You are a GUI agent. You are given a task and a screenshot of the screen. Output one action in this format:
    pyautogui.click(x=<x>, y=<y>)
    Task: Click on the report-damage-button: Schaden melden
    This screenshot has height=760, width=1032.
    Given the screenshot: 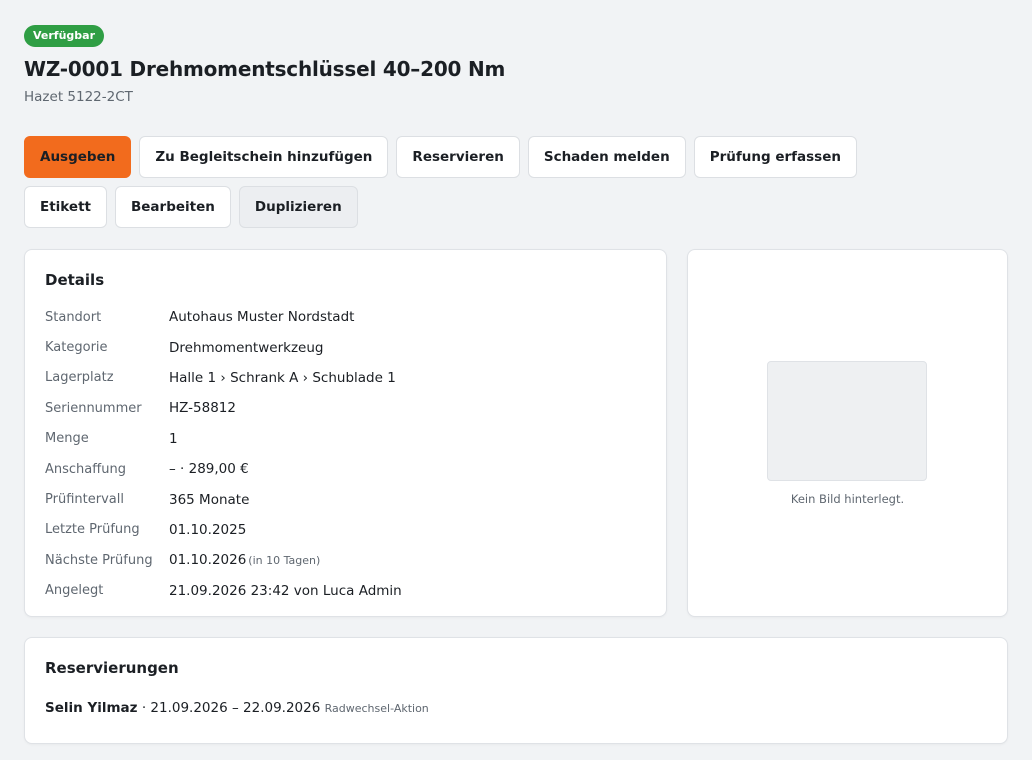 What is the action you would take?
    pyautogui.click(x=606, y=157)
    